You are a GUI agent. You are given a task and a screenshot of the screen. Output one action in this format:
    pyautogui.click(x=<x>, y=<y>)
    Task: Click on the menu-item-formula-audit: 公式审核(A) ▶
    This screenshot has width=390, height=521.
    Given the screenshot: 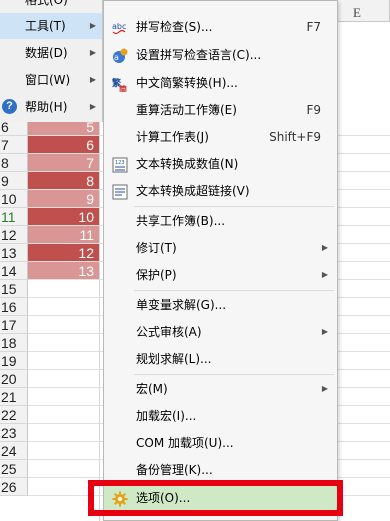 What is the action you would take?
    pyautogui.click(x=220, y=332)
    